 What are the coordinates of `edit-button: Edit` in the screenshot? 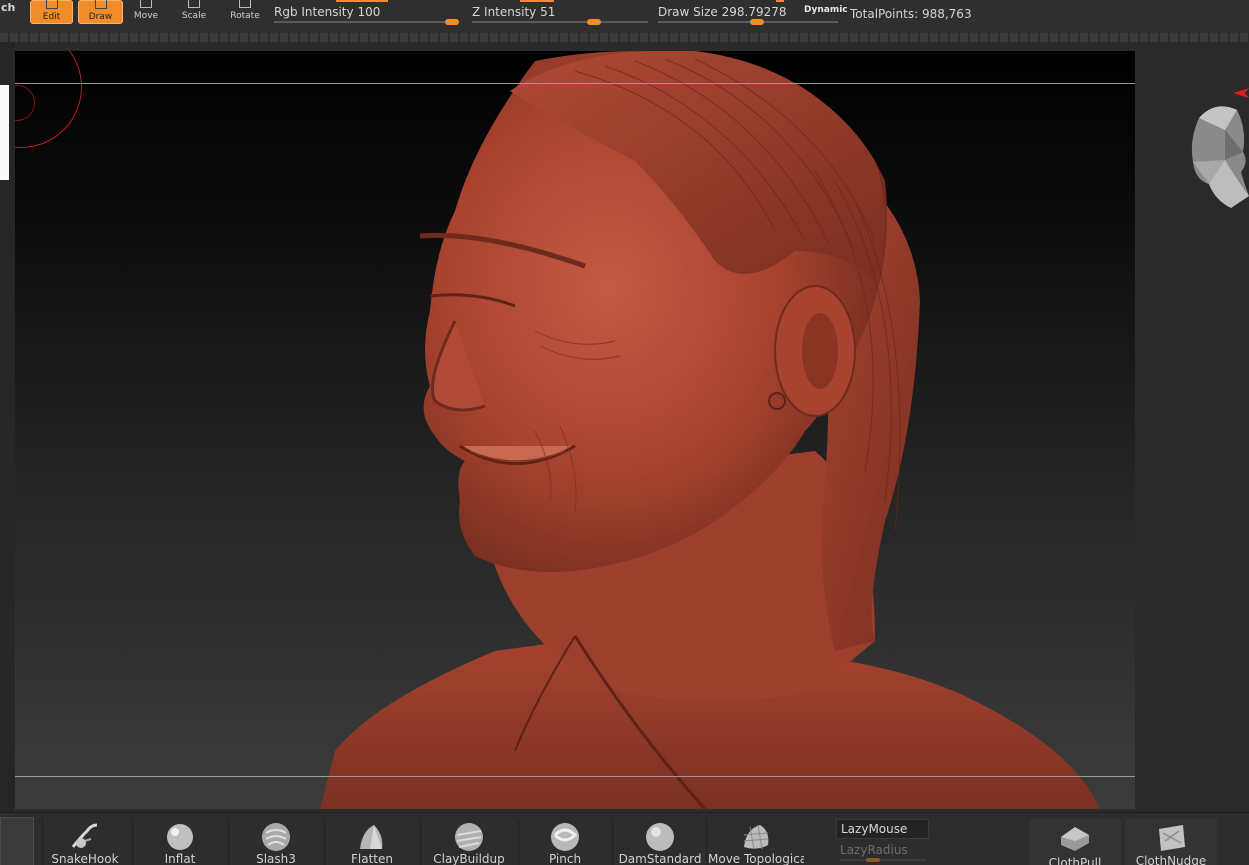 It's located at (51, 12).